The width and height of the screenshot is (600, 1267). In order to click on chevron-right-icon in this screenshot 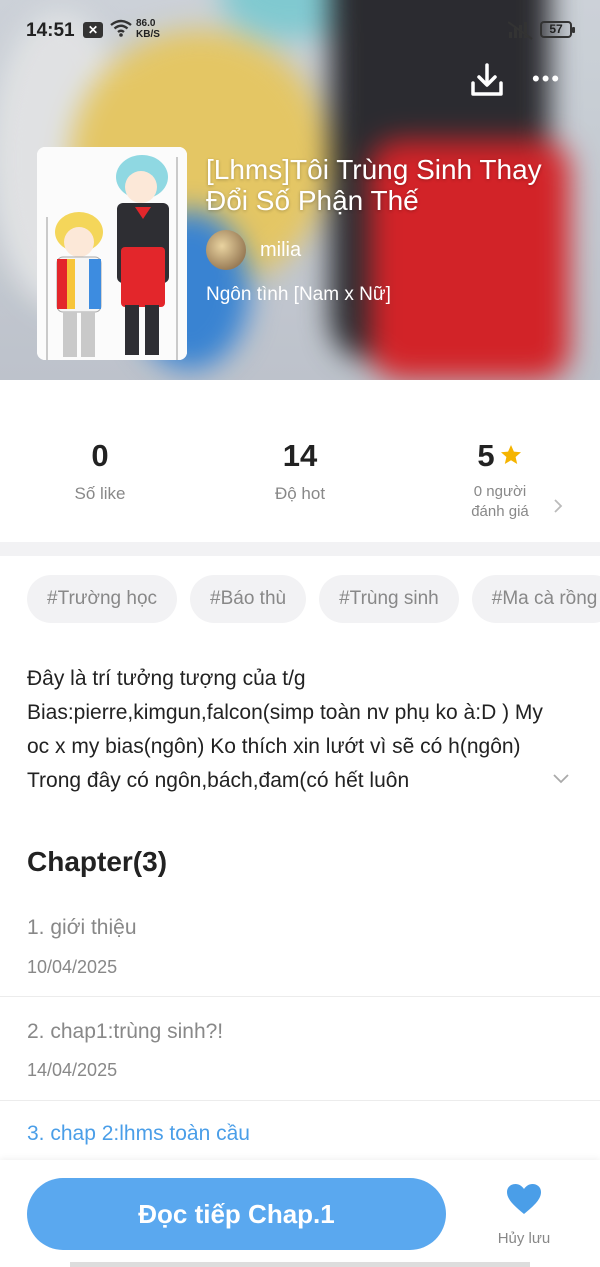, I will do `click(558, 506)`.